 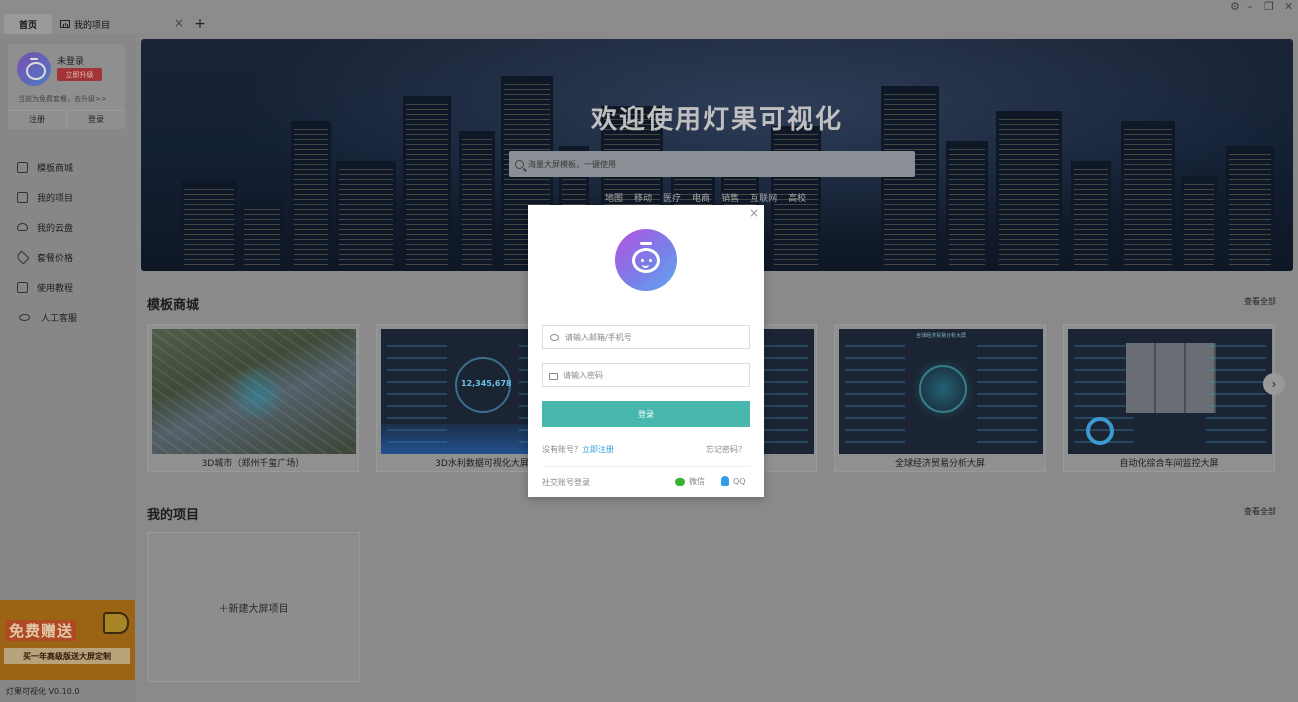 I want to click on lock-icon, so click(x=553, y=376).